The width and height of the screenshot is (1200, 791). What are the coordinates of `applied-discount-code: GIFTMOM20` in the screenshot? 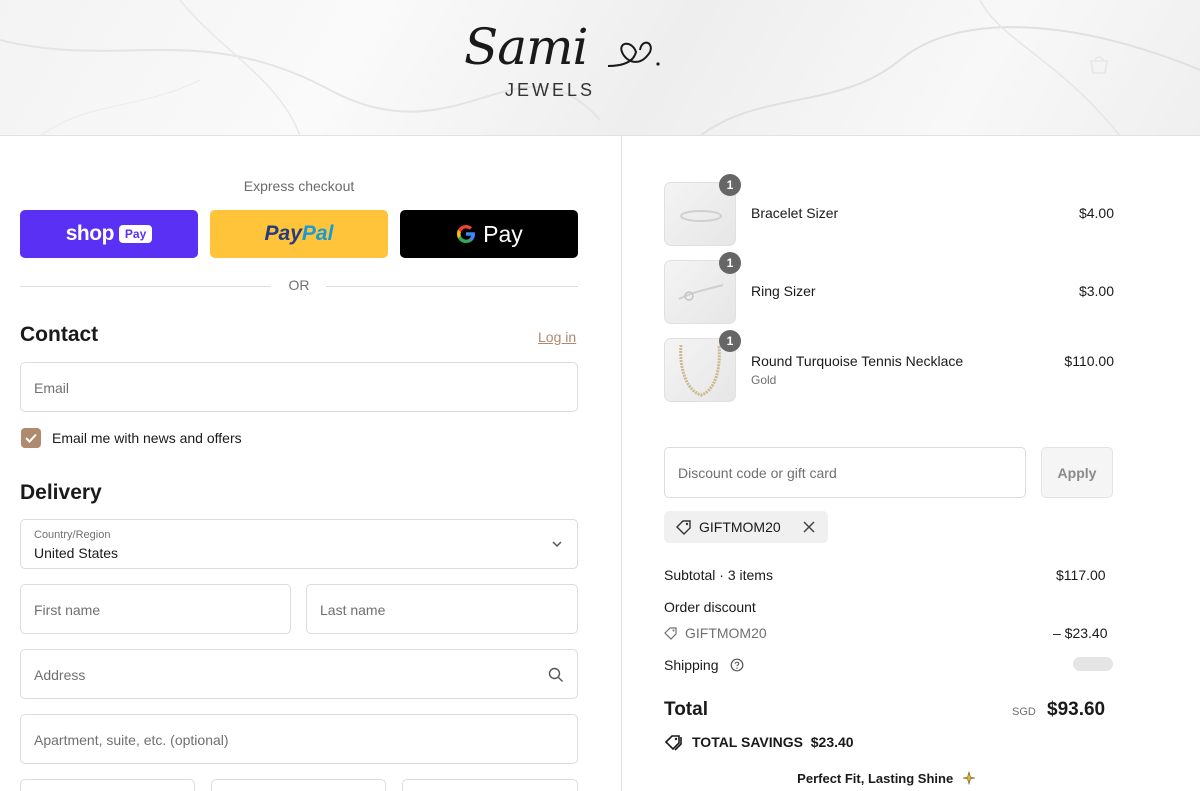 It's located at (740, 527).